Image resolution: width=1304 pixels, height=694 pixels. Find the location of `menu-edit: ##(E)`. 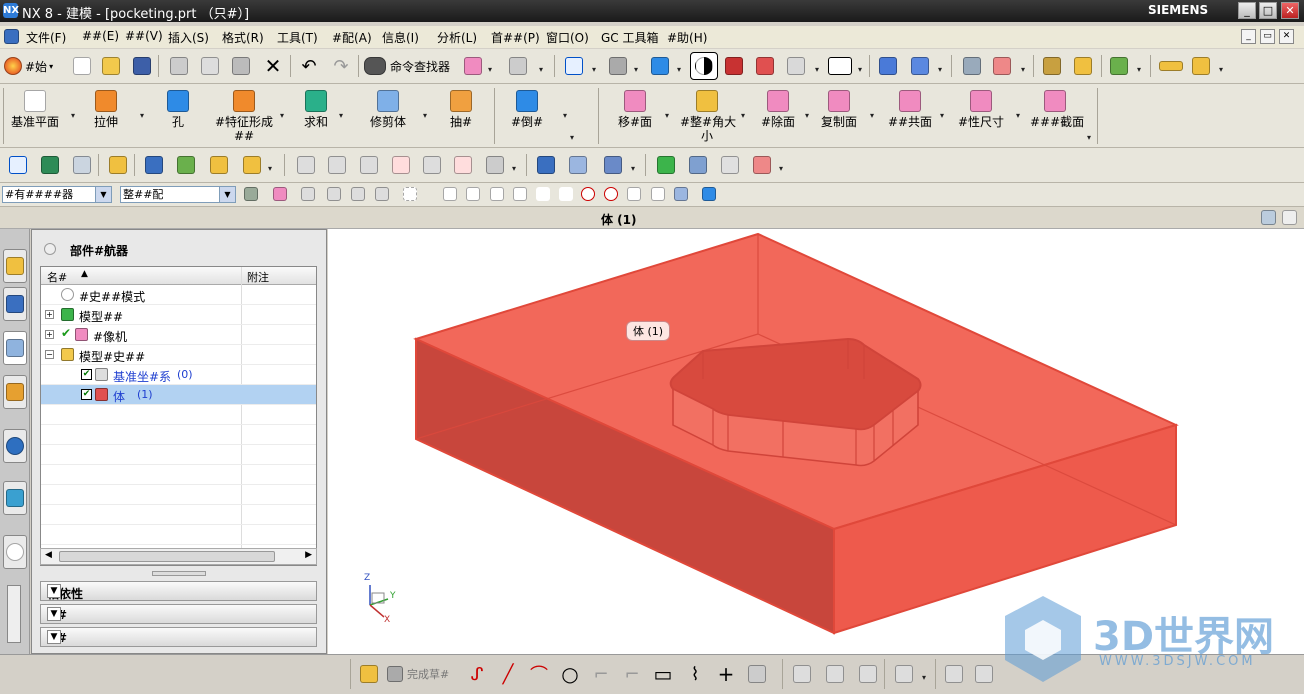

menu-edit: ##(E) is located at coordinates (100, 36).